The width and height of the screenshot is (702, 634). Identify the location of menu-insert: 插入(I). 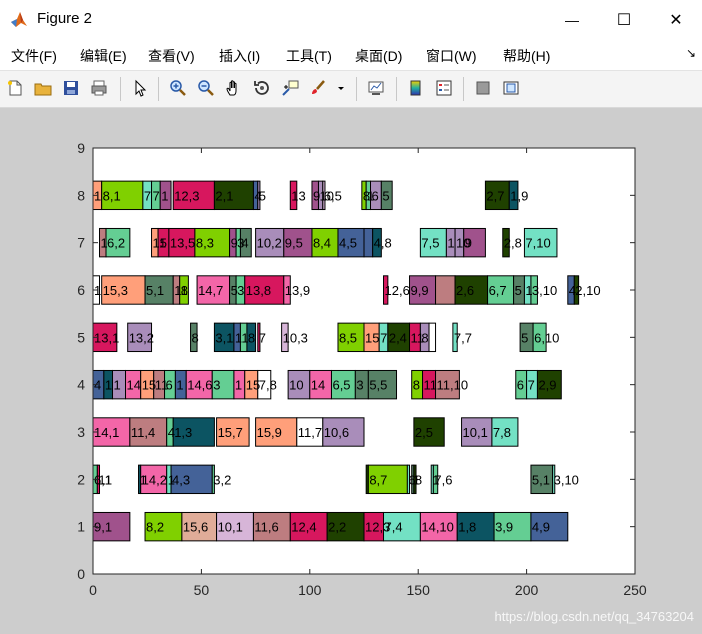
(239, 56).